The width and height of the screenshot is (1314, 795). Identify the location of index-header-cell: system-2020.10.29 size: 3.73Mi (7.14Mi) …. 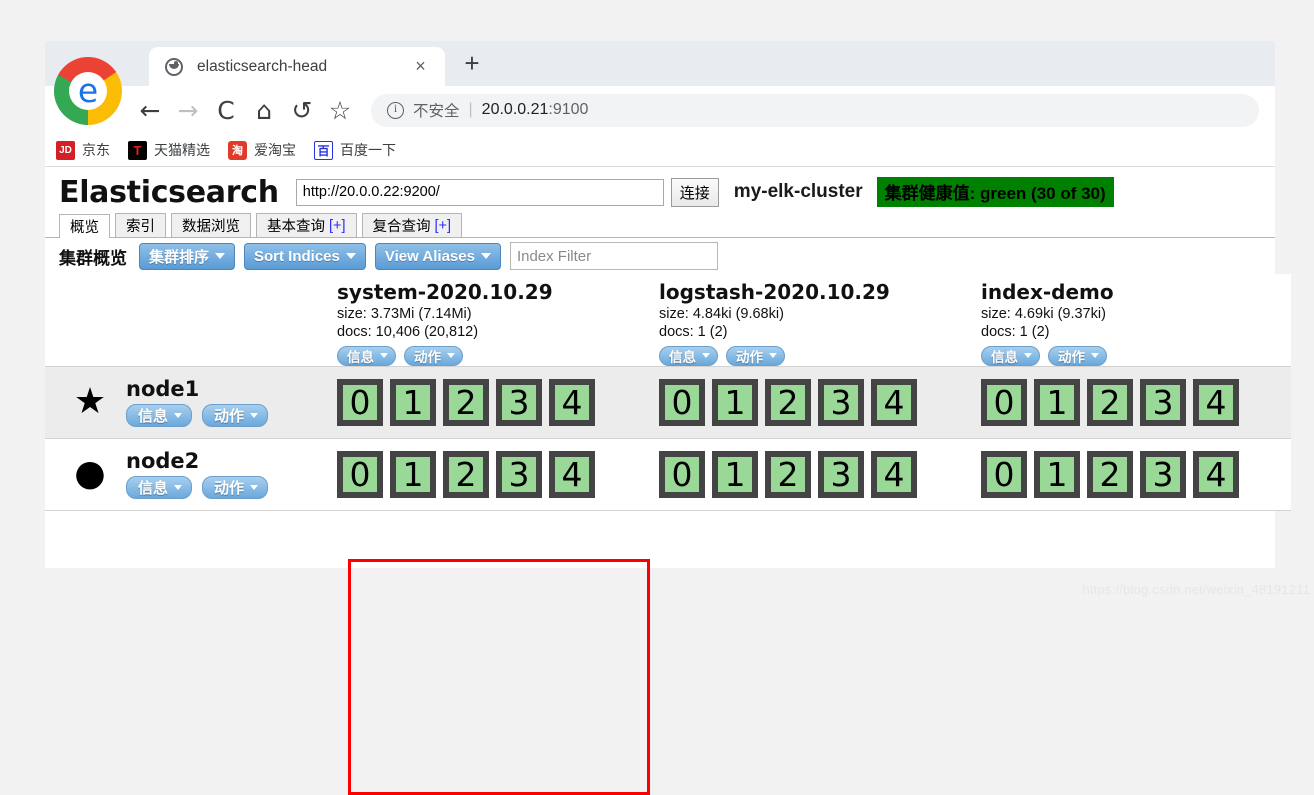
(486, 320).